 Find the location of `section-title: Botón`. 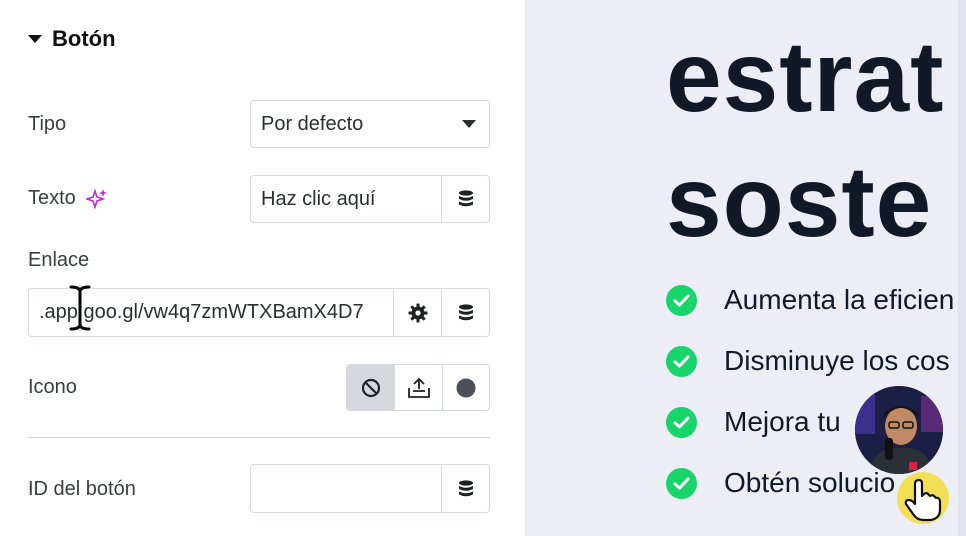

section-title: Botón is located at coordinates (84, 38).